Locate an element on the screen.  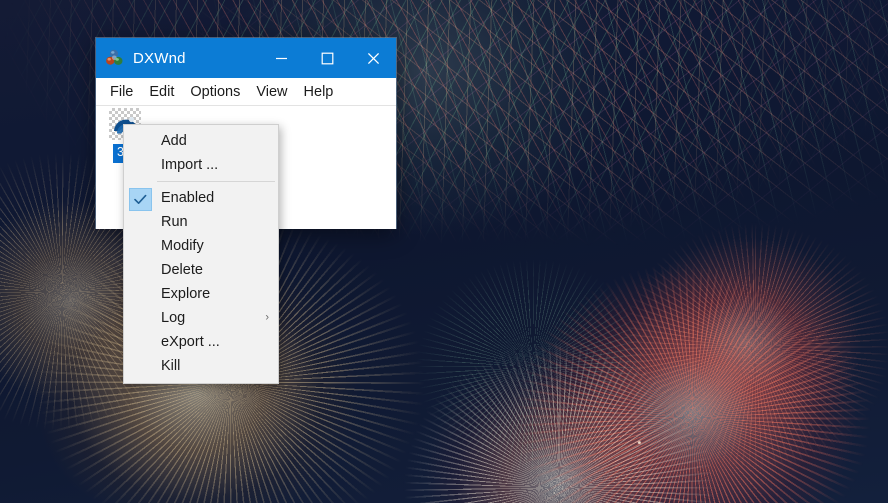
close-icon is located at coordinates (373, 58).